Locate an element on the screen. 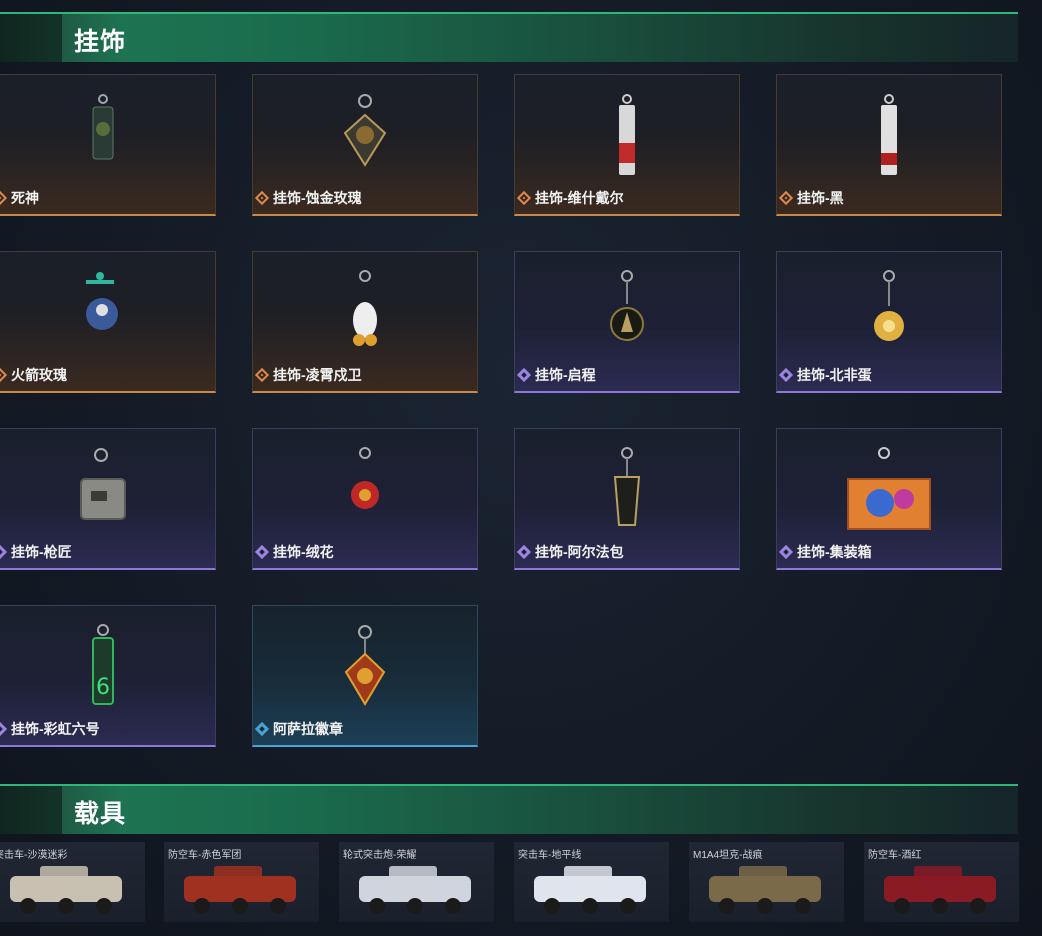 This screenshot has width=1042, height=936. charms-section-header: 挂饰 is located at coordinates (509, 37).